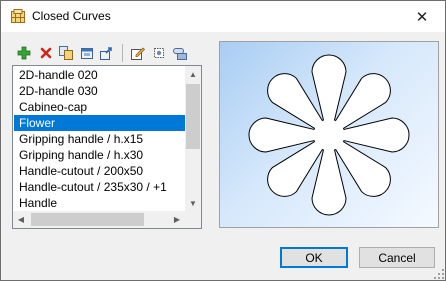 The height and width of the screenshot is (281, 446). I want to click on close-icon: ✕, so click(422, 17).